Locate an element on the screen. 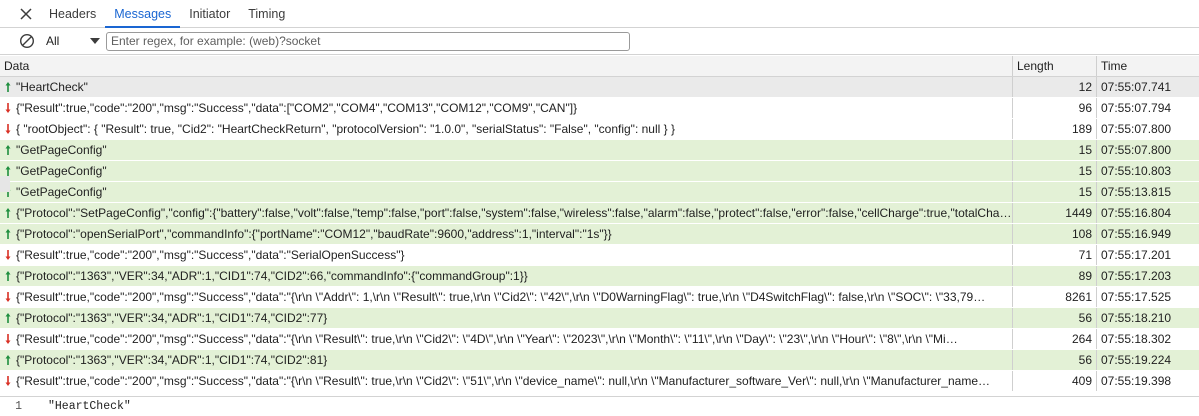  table-row: "HeartCheck" 12 07:55:07.741 is located at coordinates (599, 87).